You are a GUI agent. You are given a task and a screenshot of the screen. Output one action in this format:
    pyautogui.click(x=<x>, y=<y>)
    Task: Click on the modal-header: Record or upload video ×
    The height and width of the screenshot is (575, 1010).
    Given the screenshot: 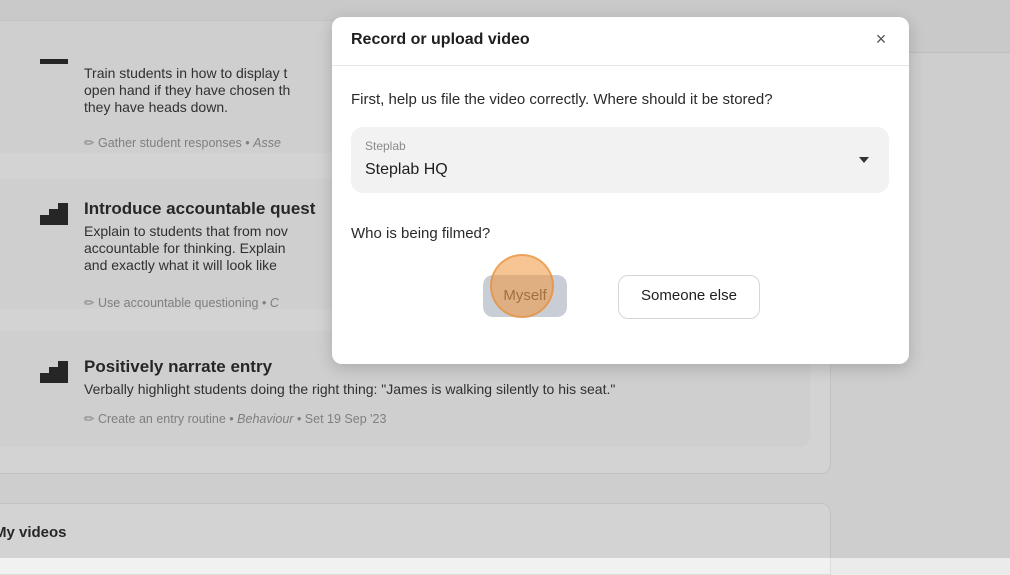 What is the action you would take?
    pyautogui.click(x=620, y=41)
    